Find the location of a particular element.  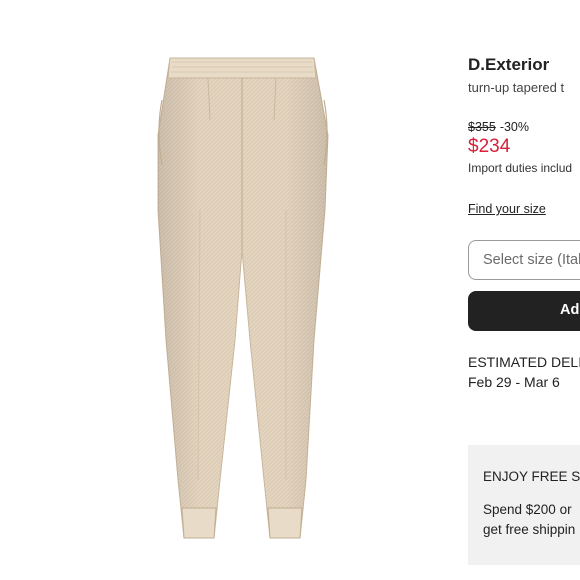

original-price-row: $355 -30% is located at coordinates (498, 127).